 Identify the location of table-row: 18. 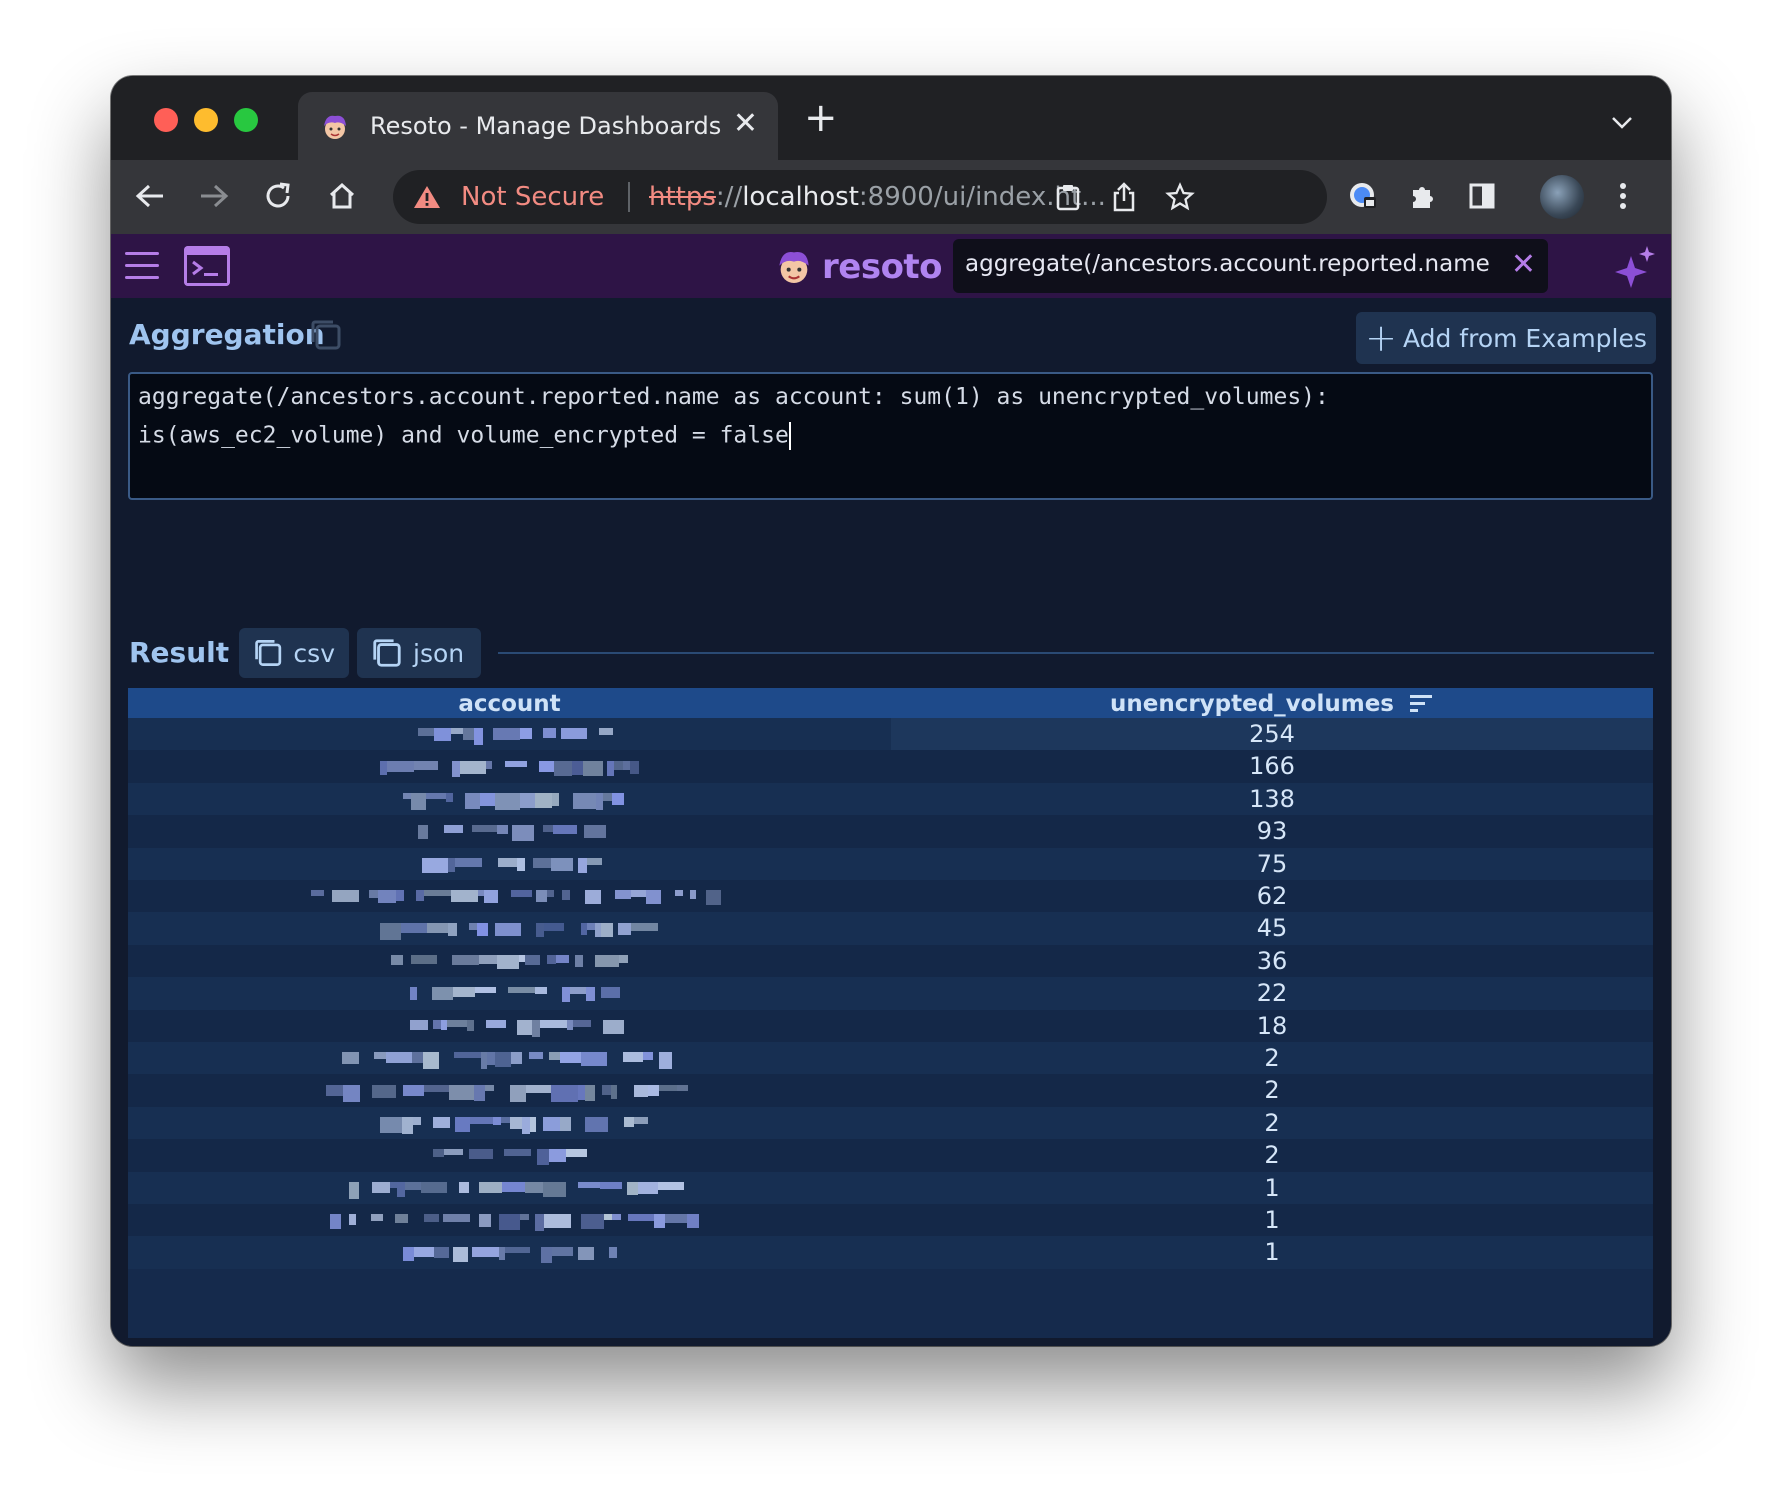
(890, 1025).